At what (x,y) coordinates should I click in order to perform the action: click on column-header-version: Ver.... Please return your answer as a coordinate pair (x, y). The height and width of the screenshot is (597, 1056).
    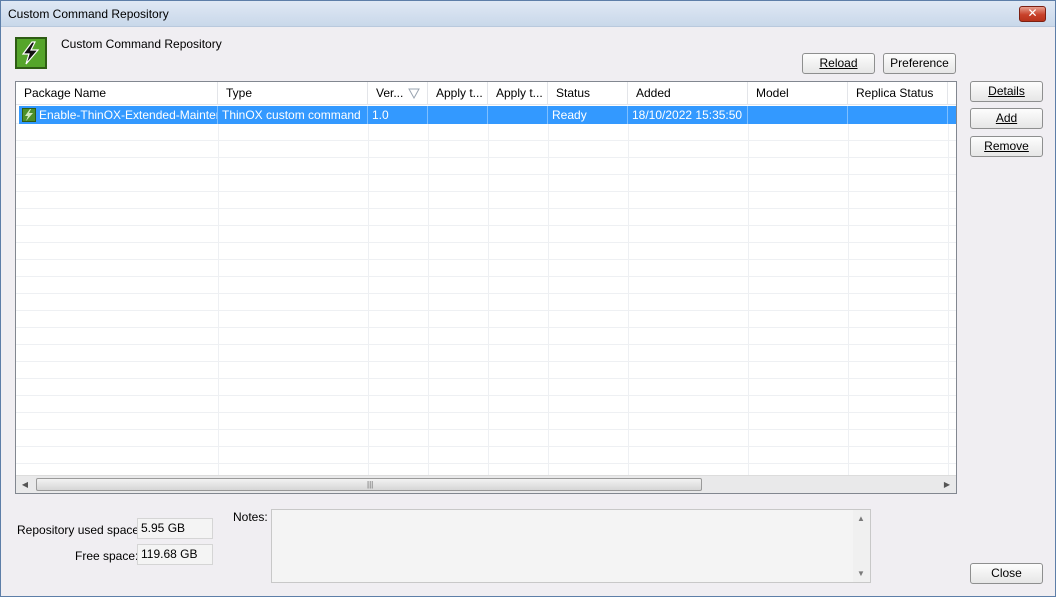
    Looking at the image, I should click on (398, 93).